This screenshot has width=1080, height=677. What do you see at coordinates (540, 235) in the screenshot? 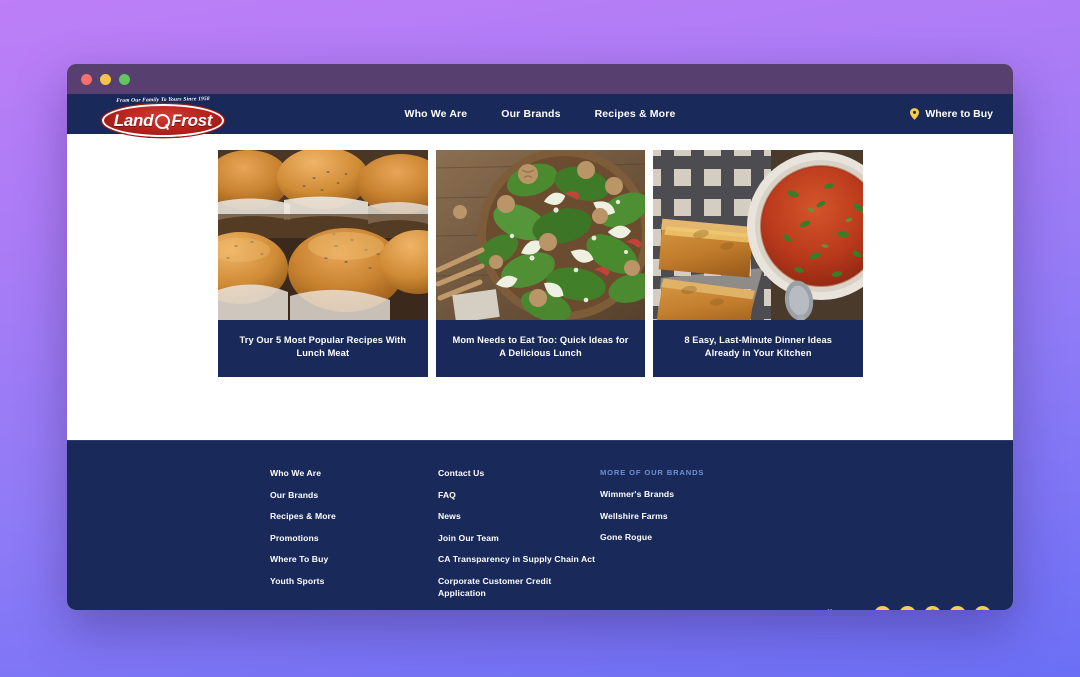
I see `spinach-apple-walnut-salad-photo` at bounding box center [540, 235].